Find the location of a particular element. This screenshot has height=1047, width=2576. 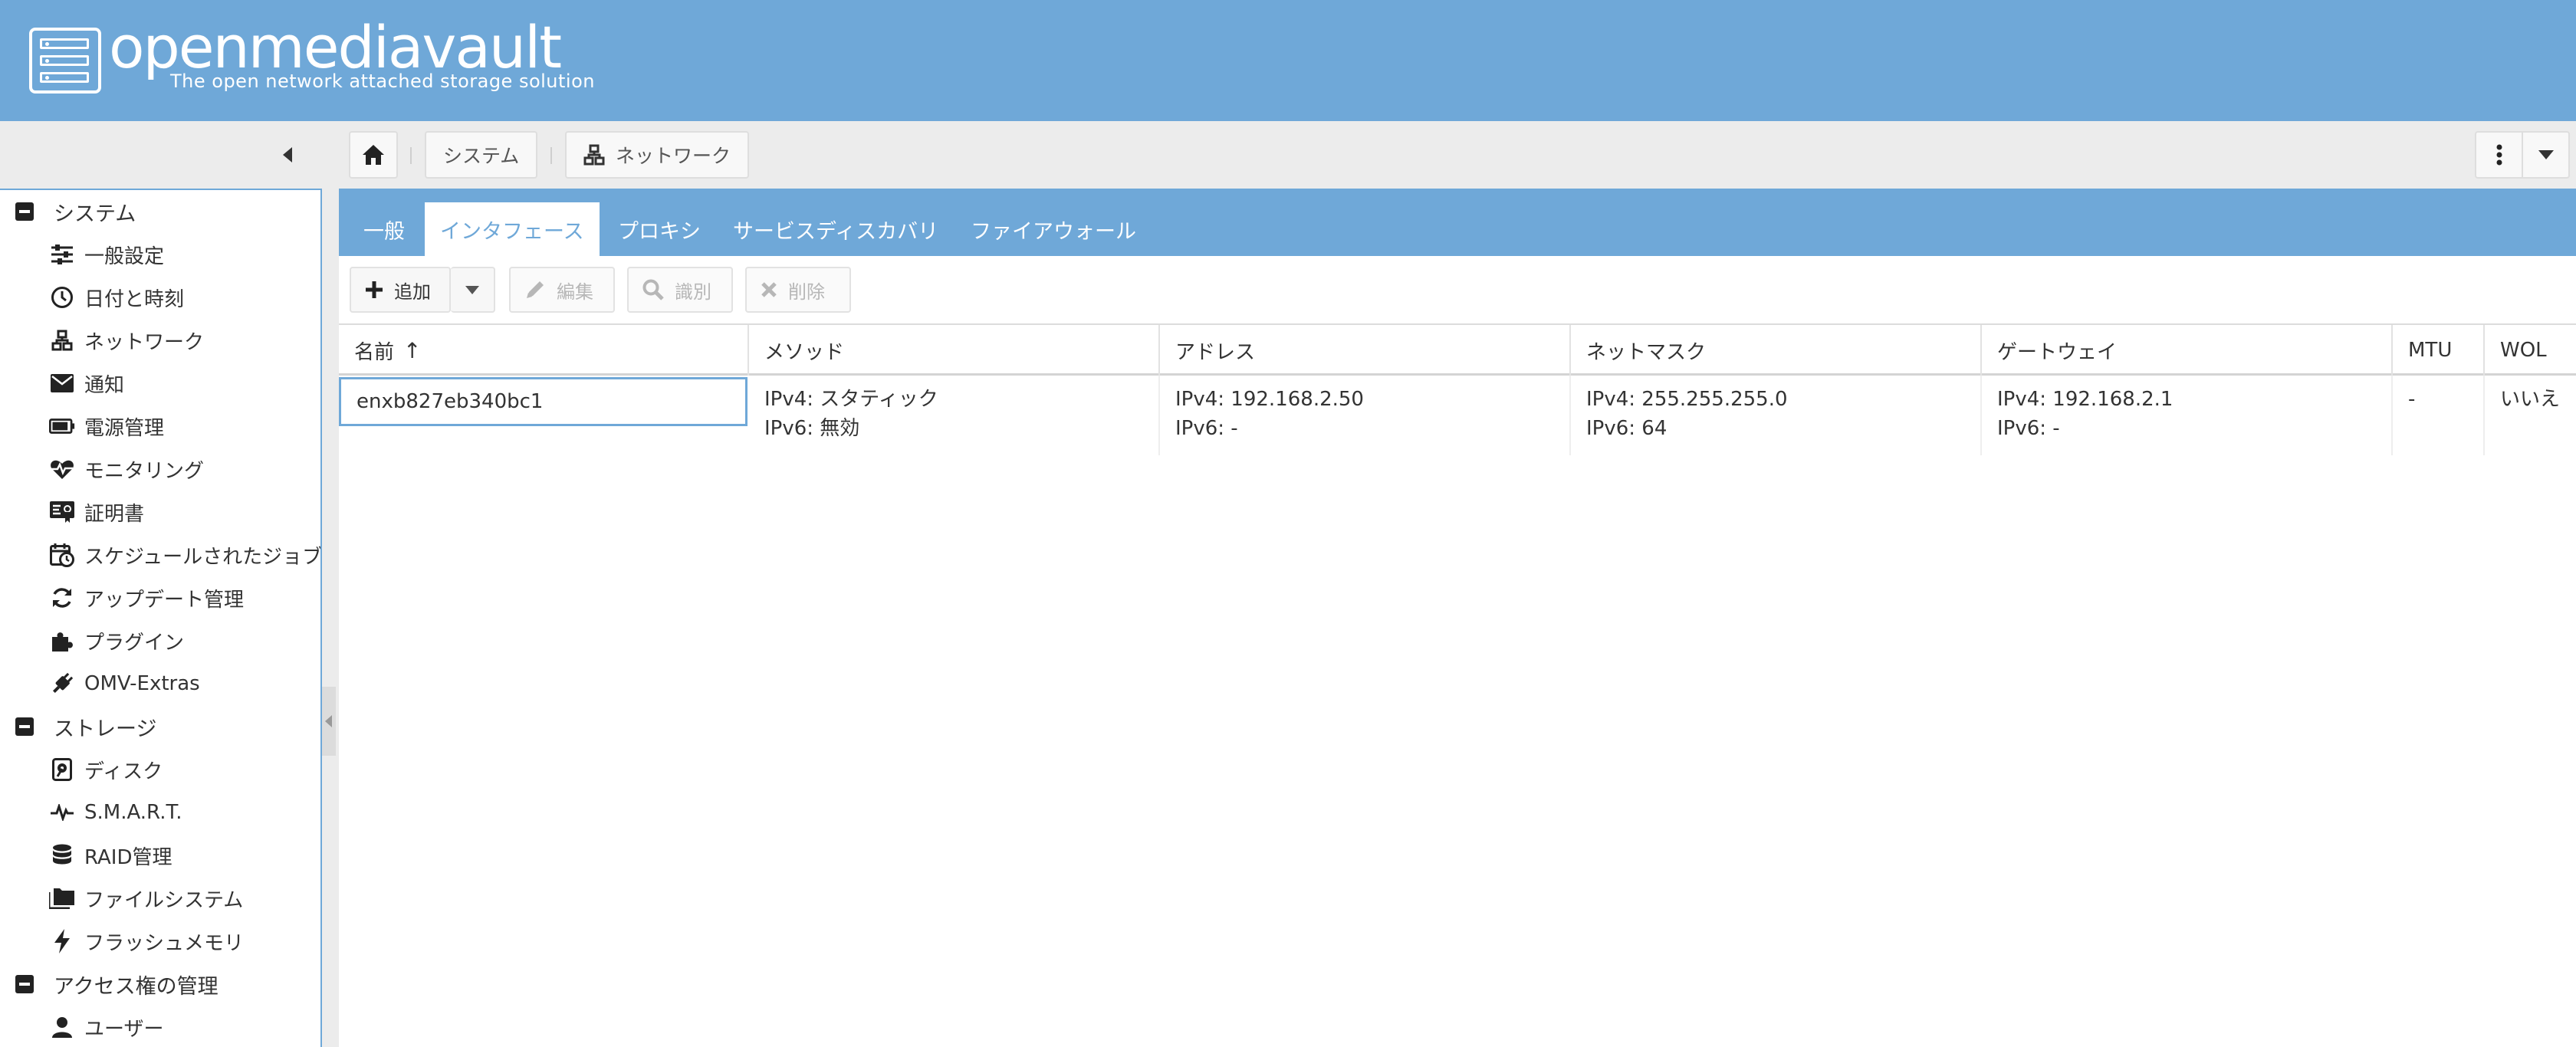

top-menu is located at coordinates (2523, 155).